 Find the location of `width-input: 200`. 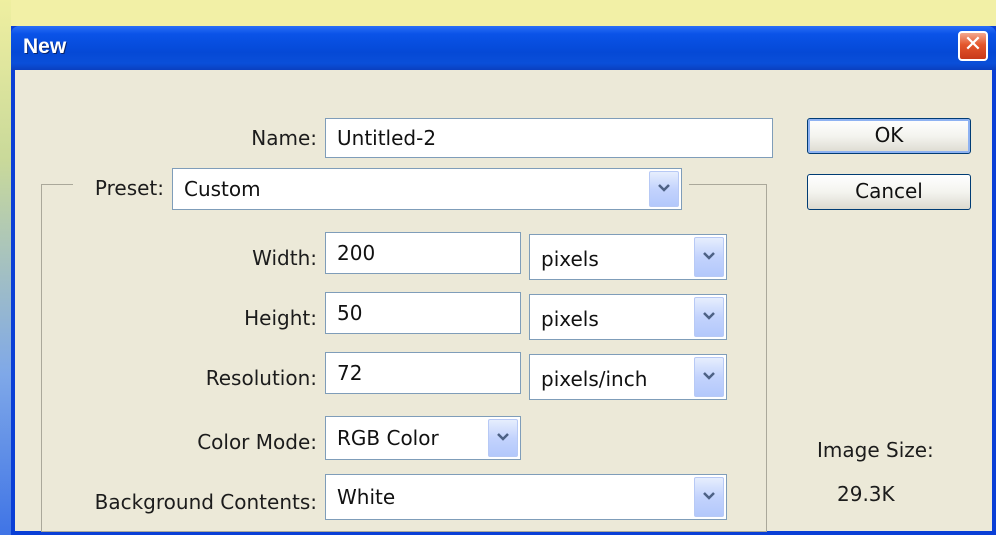

width-input: 200 is located at coordinates (423, 253).